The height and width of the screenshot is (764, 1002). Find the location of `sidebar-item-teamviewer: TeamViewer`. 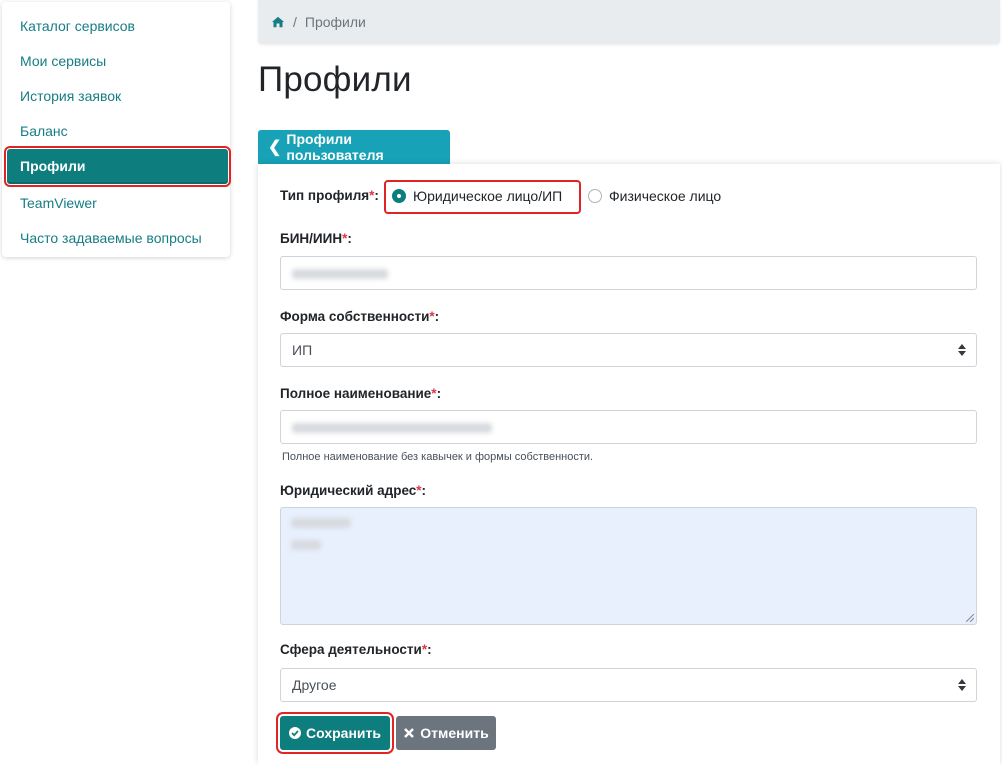

sidebar-item-teamviewer: TeamViewer is located at coordinates (116, 203).